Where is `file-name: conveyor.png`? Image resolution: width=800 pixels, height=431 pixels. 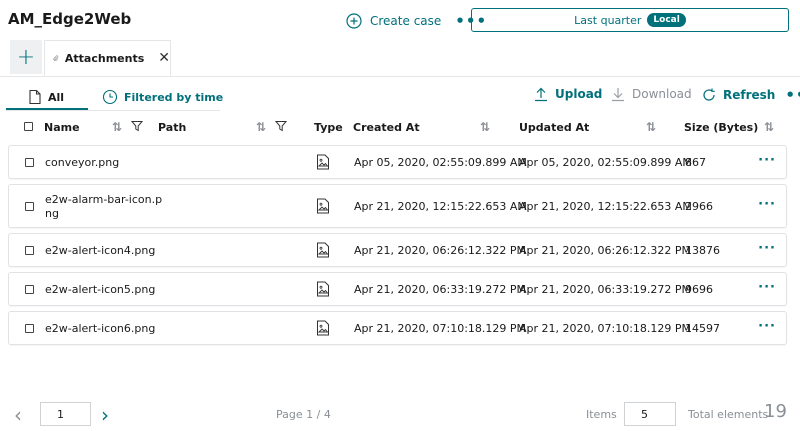
file-name: conveyor.png is located at coordinates (82, 163).